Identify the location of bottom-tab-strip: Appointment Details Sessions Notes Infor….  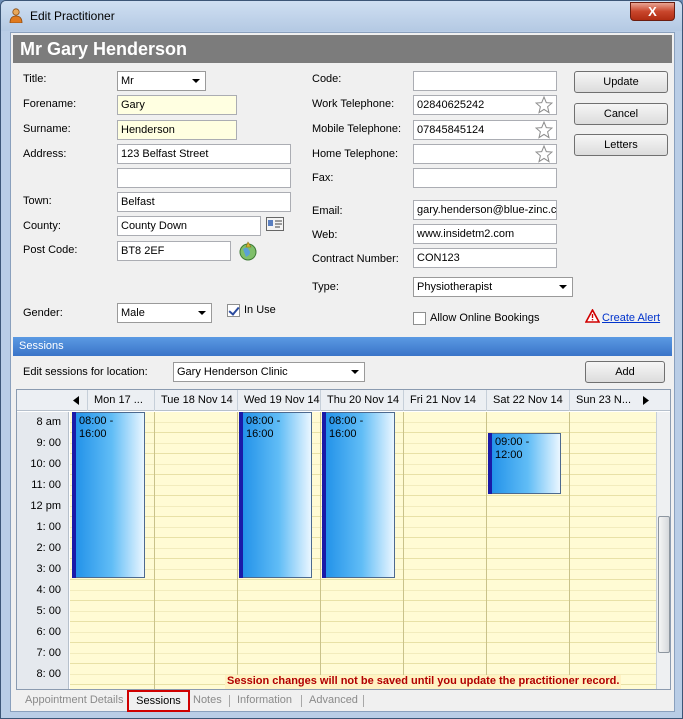
(342, 701).